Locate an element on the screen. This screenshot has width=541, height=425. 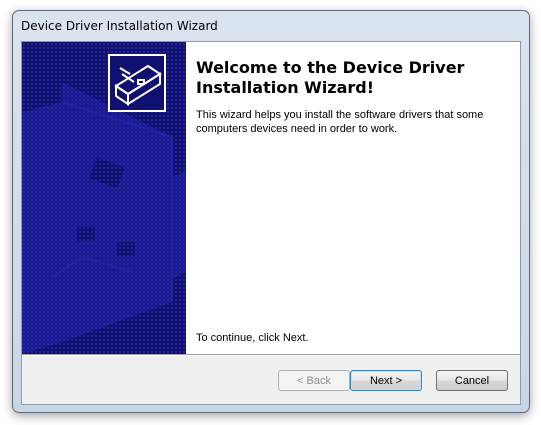
title-bar: Device Driver Installation Wizard is located at coordinates (271, 26).